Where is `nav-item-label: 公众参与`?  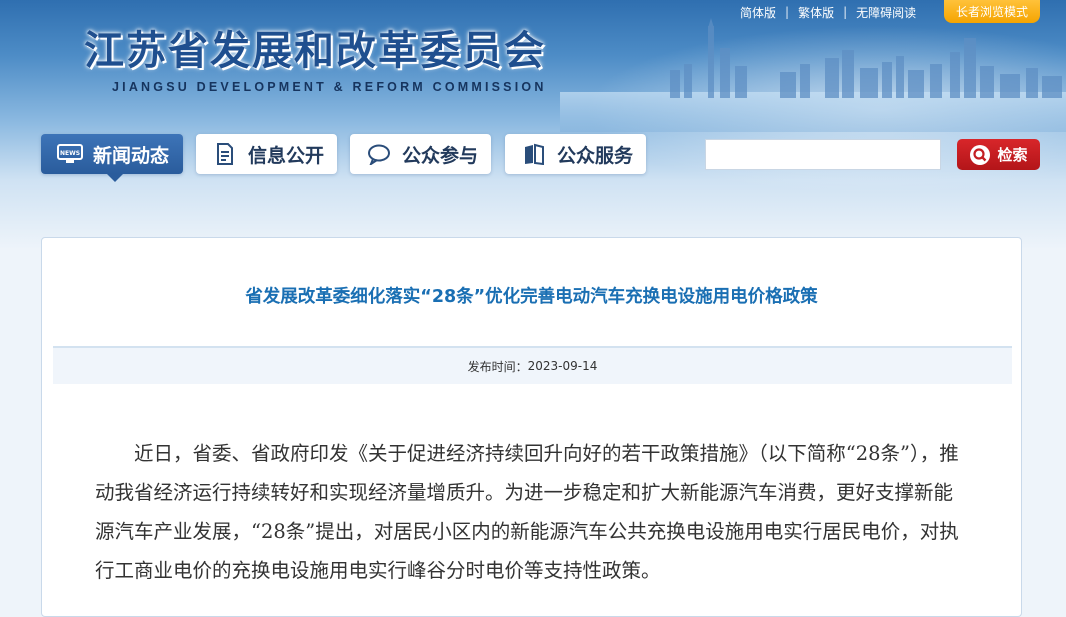
nav-item-label: 公众参与 is located at coordinates (440, 155).